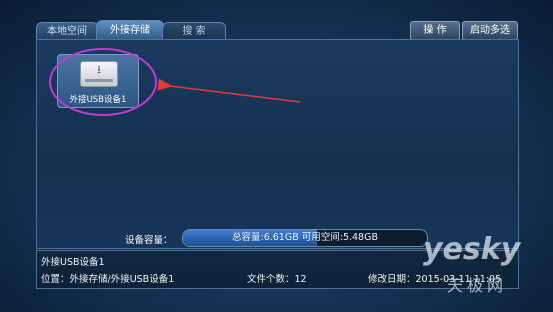  I want to click on watermark-en: yesky, so click(472, 249).